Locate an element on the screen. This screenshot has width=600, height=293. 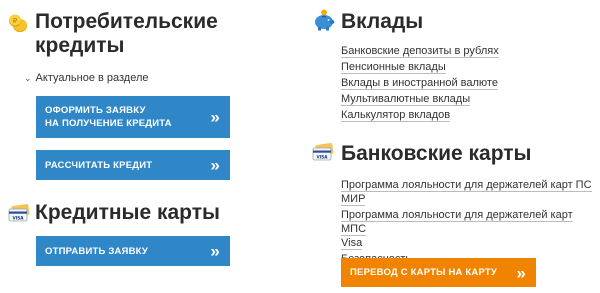
deposit-link-rub: Банковские депозиты в рублях is located at coordinates (420, 51).